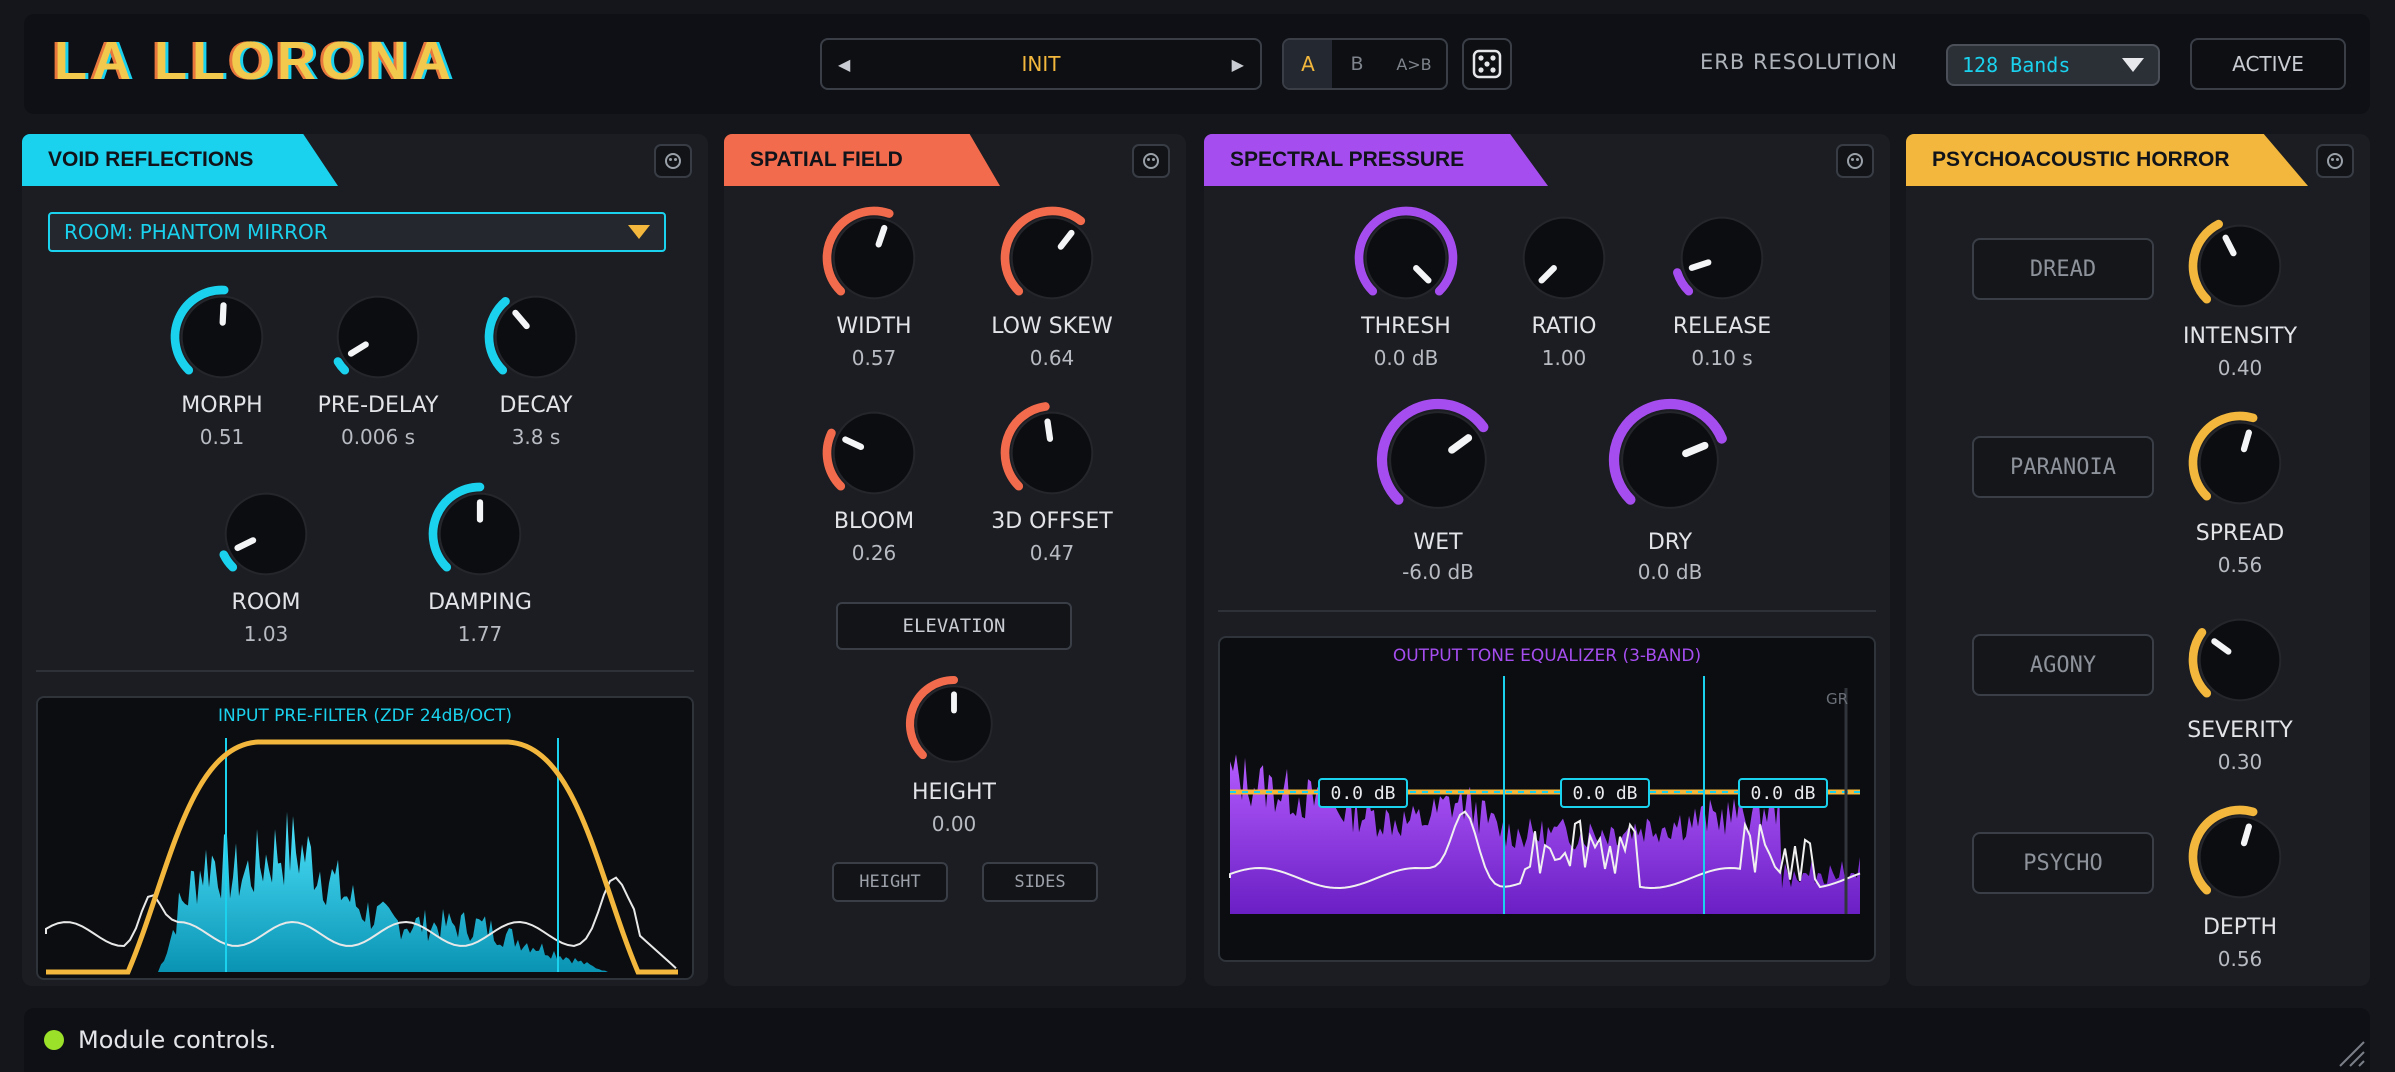  What do you see at coordinates (266, 634) in the screenshot?
I see `room-value: 1.03` at bounding box center [266, 634].